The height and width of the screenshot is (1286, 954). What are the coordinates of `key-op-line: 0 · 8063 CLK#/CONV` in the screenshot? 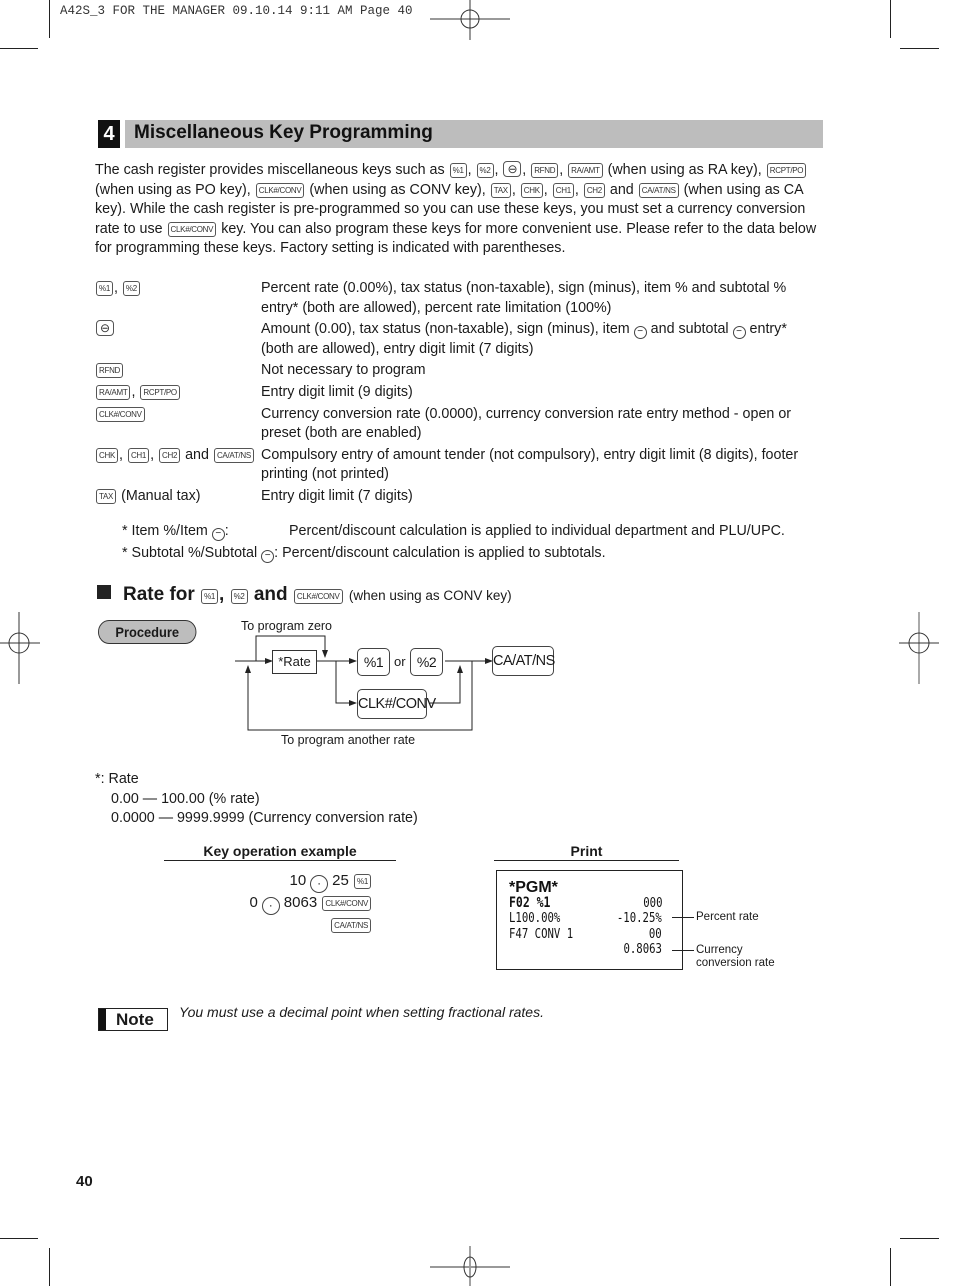 It's located at (286, 904).